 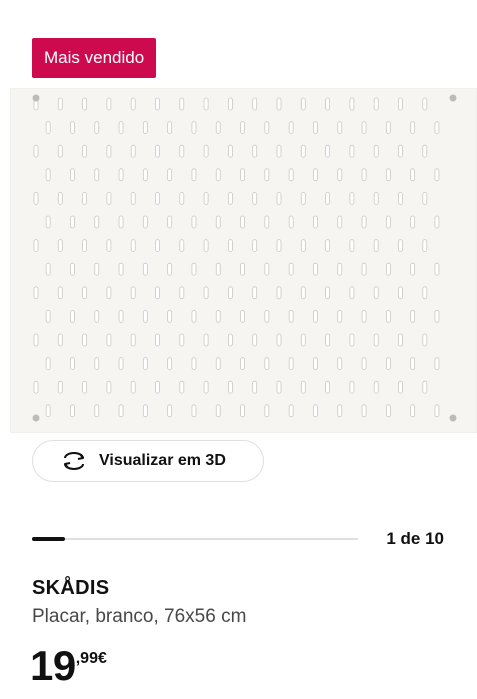 I want to click on price-currency: €, so click(x=102, y=658).